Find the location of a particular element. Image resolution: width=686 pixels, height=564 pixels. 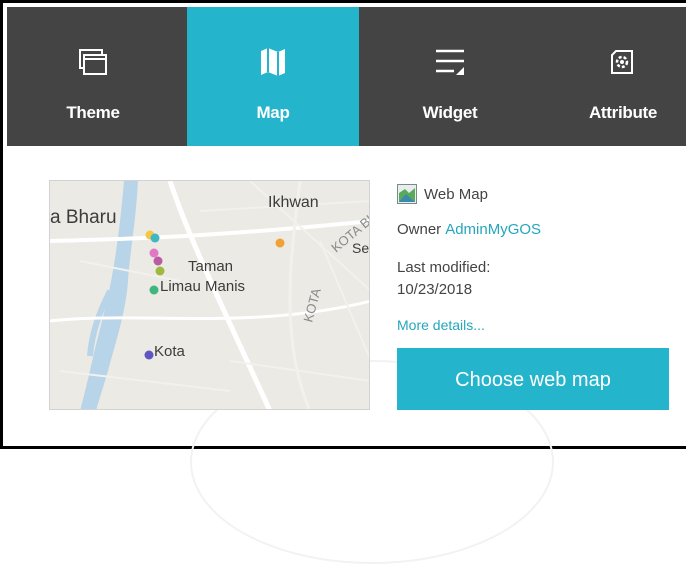

tab-widget: Widget is located at coordinates (450, 76).